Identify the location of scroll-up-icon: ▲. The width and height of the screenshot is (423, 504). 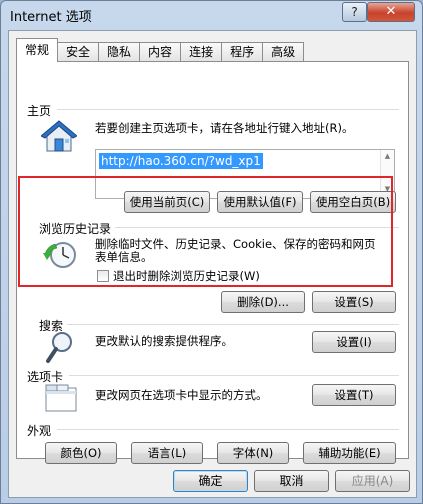
(387, 156).